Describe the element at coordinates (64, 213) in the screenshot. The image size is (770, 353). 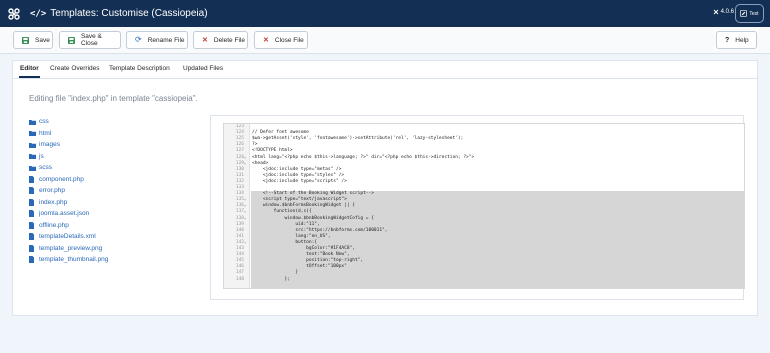
I see `file-label: joomla.asset.json` at that location.